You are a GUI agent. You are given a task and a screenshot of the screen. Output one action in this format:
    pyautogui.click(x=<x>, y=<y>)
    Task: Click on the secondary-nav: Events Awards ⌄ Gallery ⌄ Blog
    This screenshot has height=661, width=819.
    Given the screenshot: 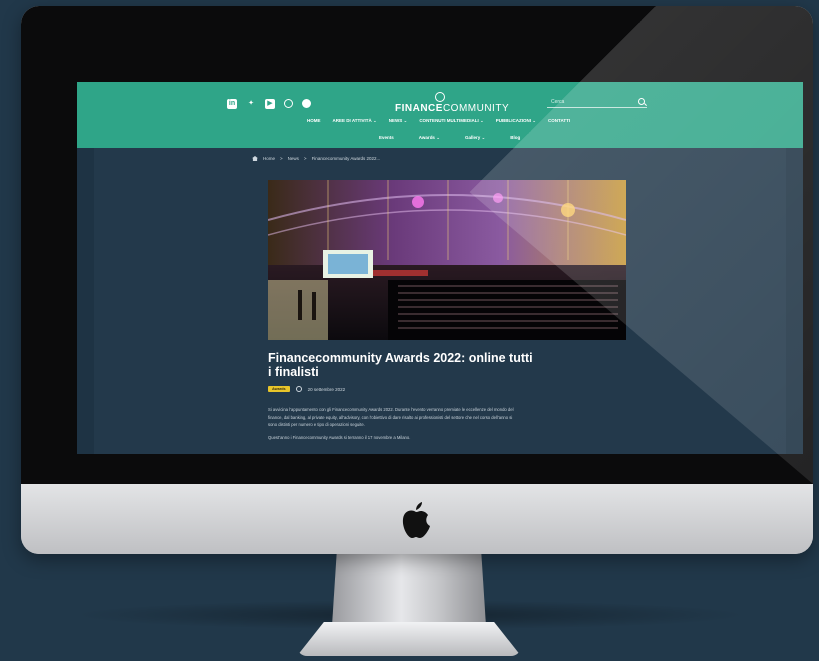 What is the action you would take?
    pyautogui.click(x=449, y=138)
    